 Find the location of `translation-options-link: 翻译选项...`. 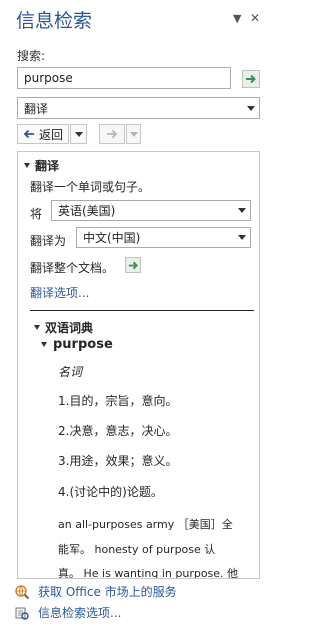

translation-options-link: 翻译选项... is located at coordinates (59, 292).